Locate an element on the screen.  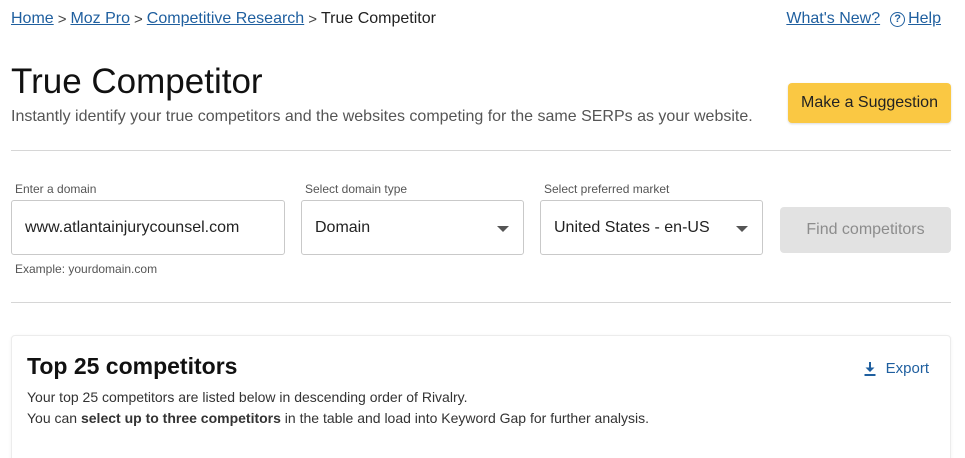
help-link: Help is located at coordinates (924, 19).